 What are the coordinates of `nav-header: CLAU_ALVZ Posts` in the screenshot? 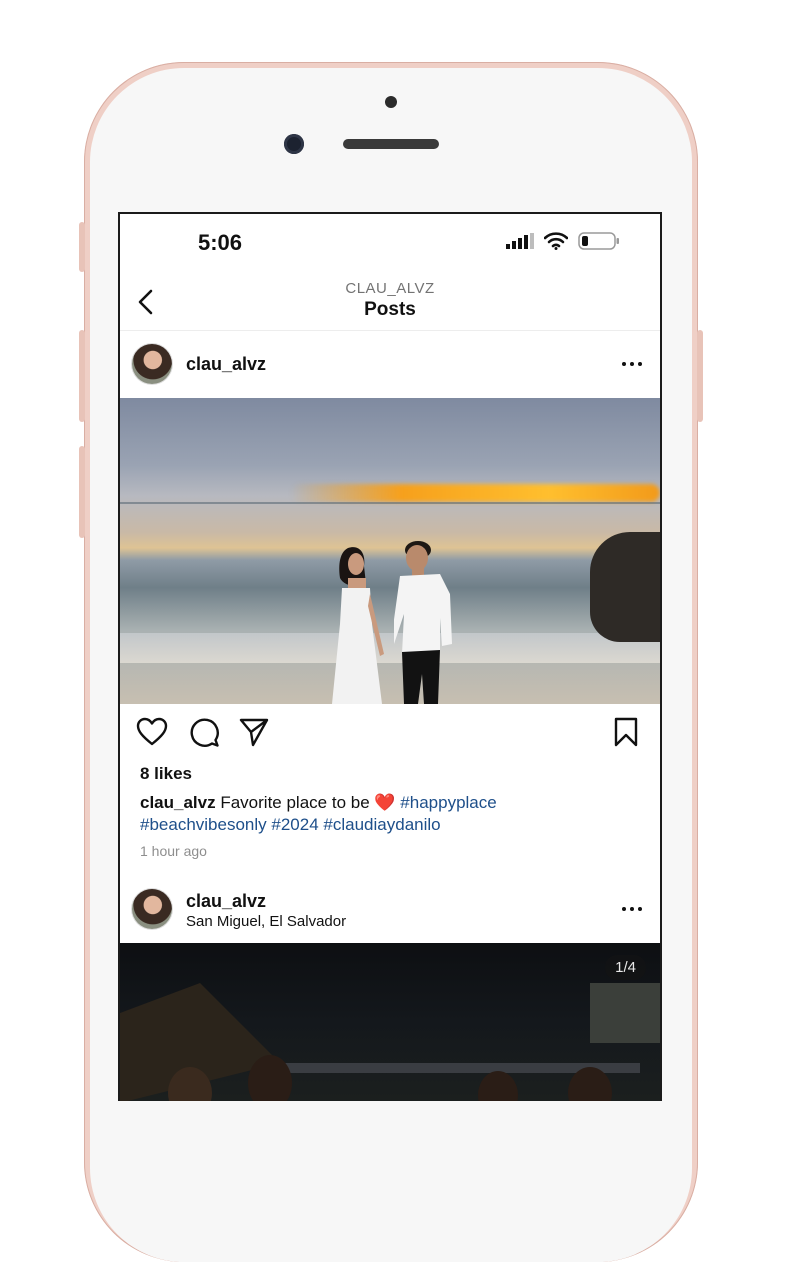 It's located at (390, 300).